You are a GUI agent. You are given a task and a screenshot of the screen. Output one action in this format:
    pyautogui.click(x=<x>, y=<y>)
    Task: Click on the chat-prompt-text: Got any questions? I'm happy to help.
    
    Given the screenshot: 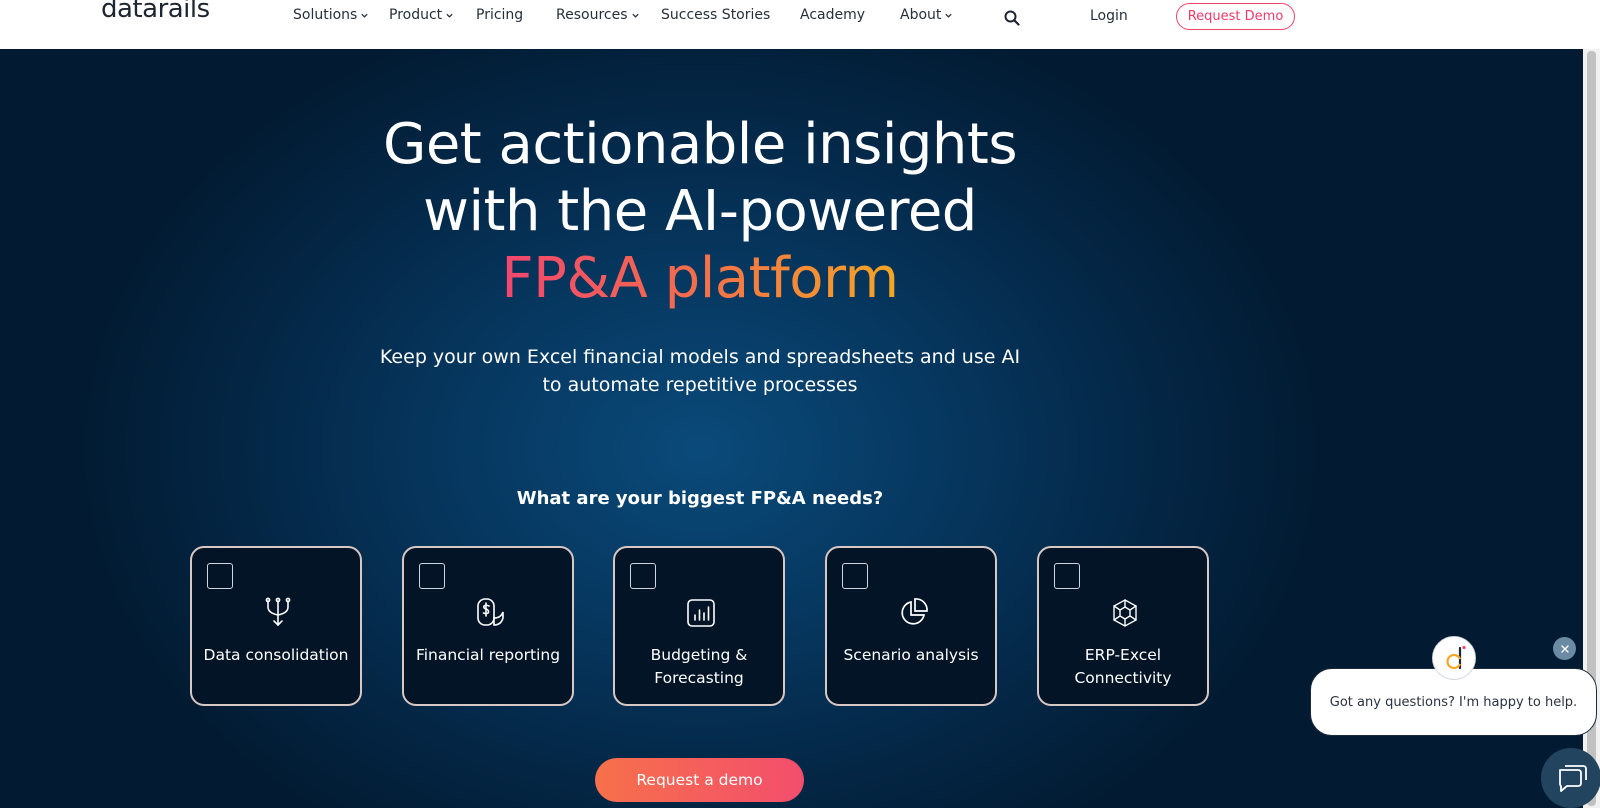 What is the action you would take?
    pyautogui.click(x=1453, y=702)
    